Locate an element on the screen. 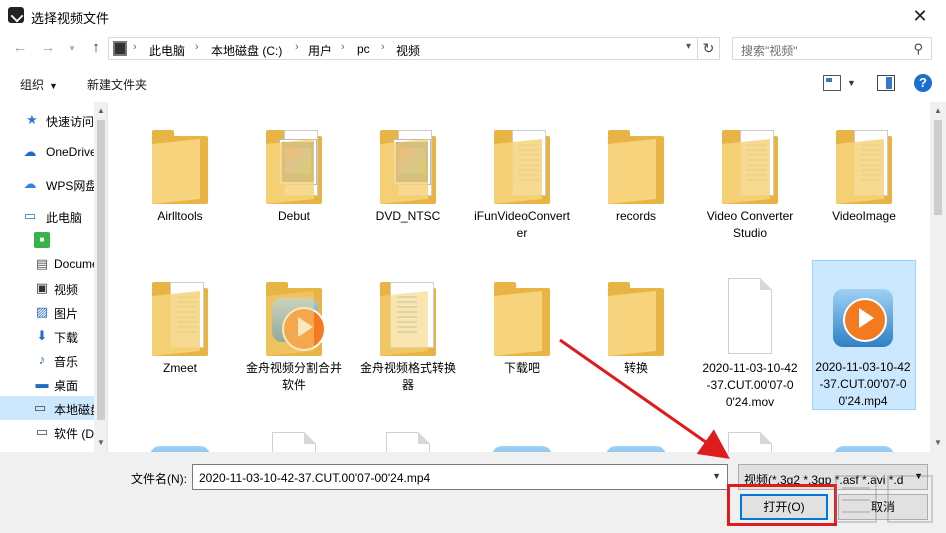 The height and width of the screenshot is (533, 946). star-icon: ★ is located at coordinates (32, 119).